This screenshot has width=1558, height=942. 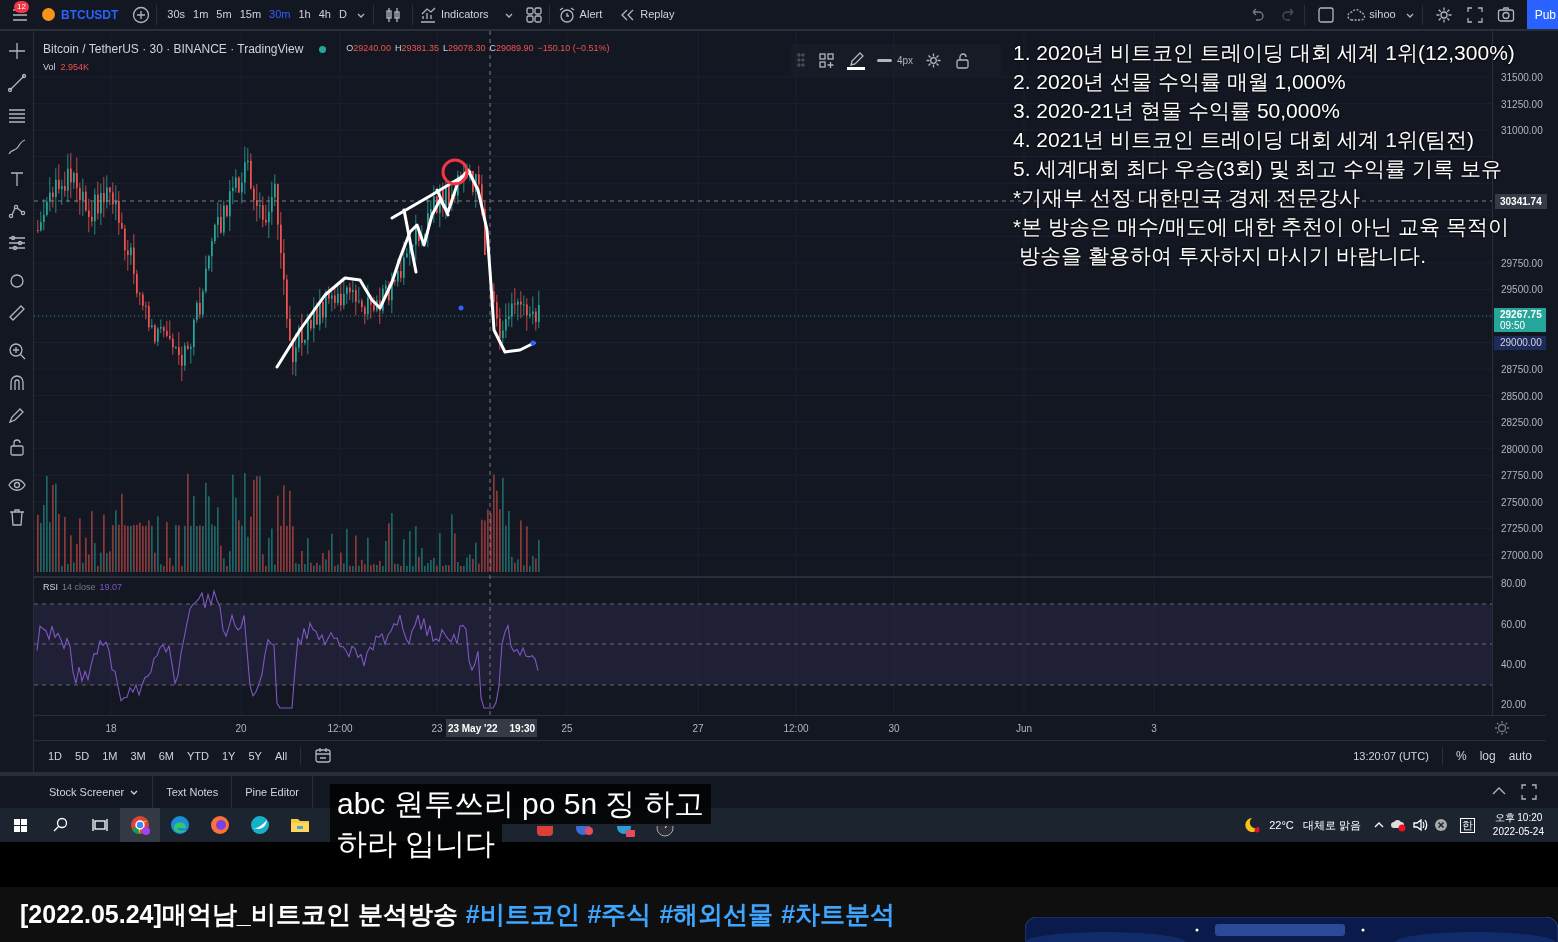 What do you see at coordinates (75, 67) in the screenshot?
I see `volume-value: 2.954K` at bounding box center [75, 67].